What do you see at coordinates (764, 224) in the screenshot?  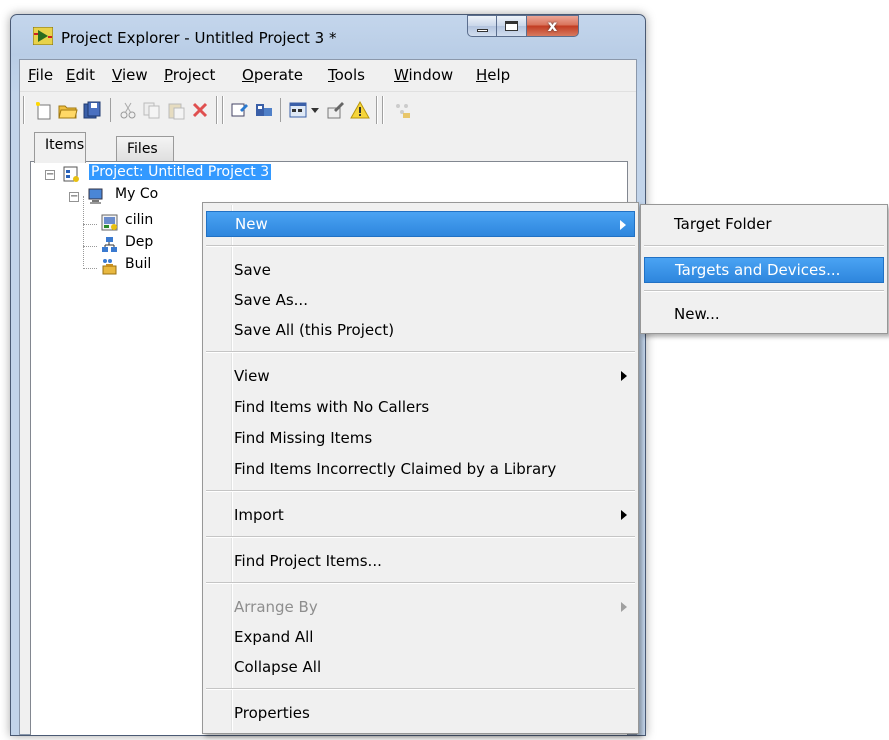 I see `submenu-item-target-folder: Target Folder` at bounding box center [764, 224].